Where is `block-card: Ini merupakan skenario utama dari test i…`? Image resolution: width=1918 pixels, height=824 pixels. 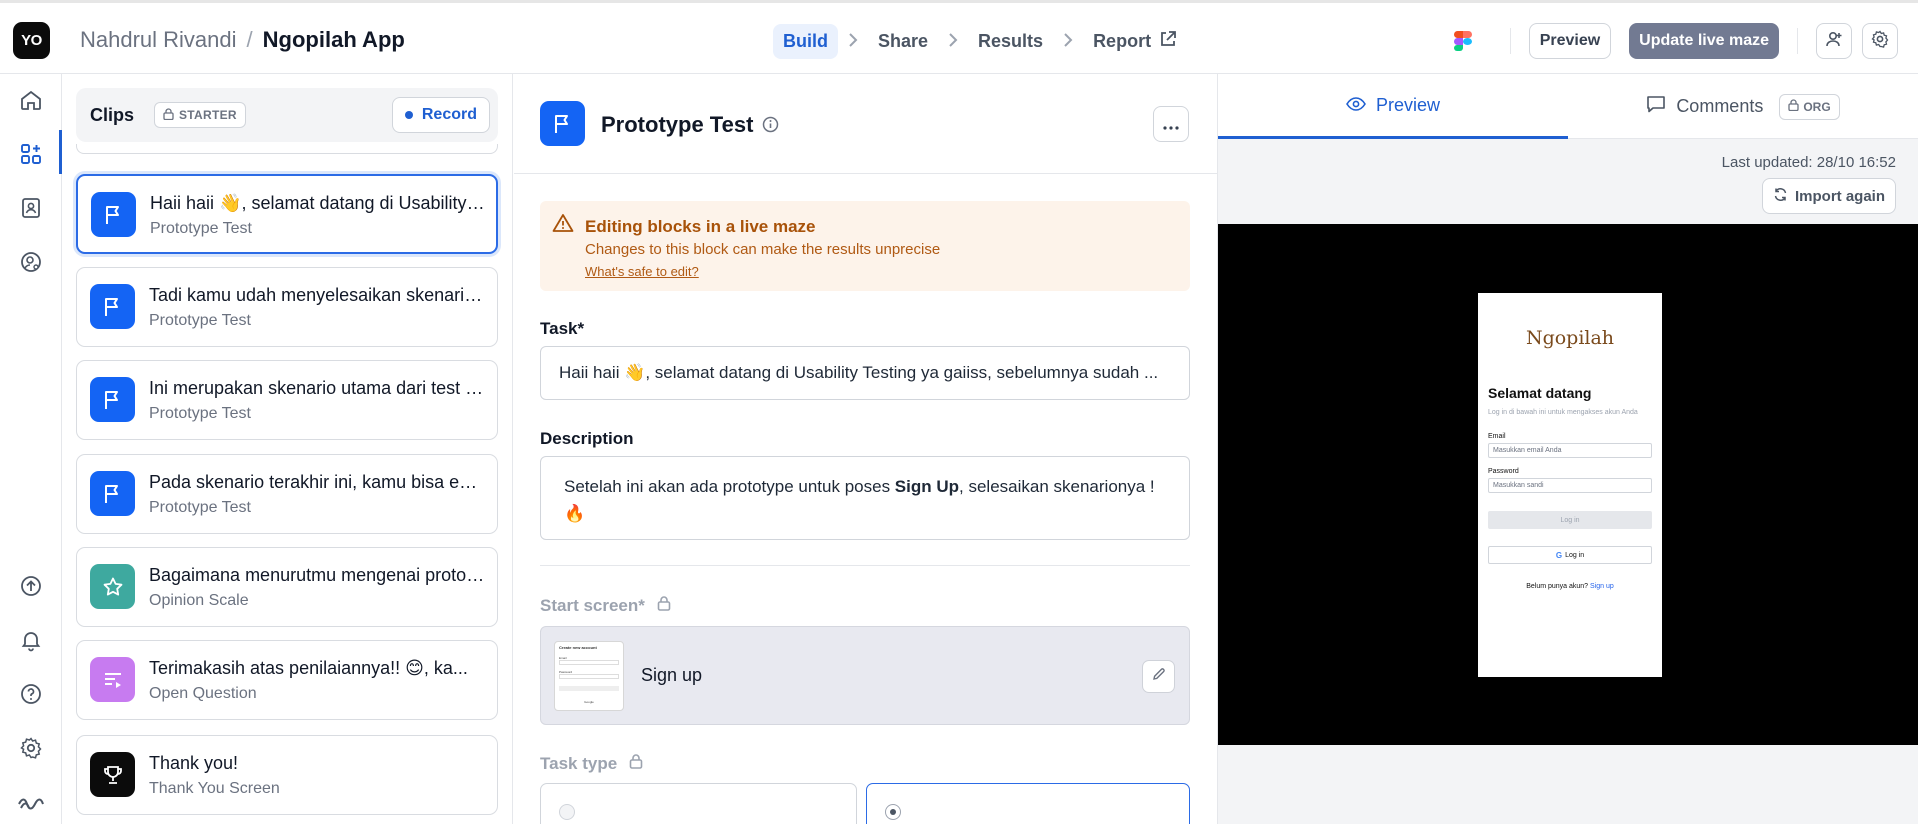 block-card: Ini merupakan skenario utama dari test i… is located at coordinates (287, 400).